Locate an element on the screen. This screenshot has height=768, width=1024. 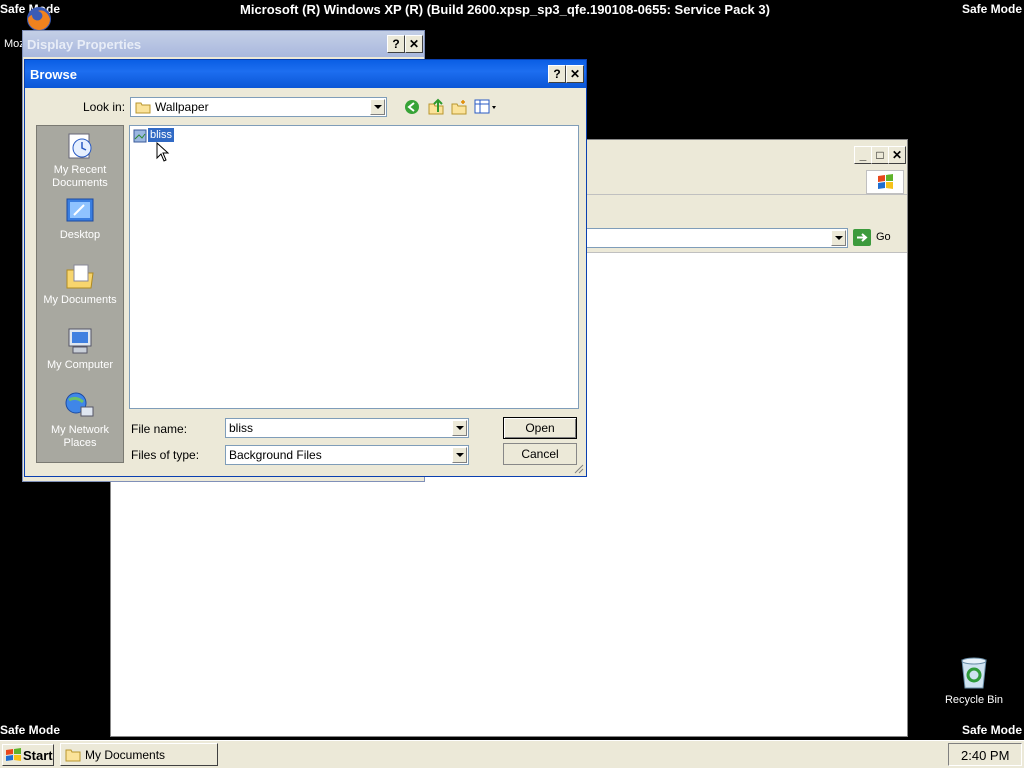
files-of-type-dropdown: Background Files is located at coordinates (347, 455).